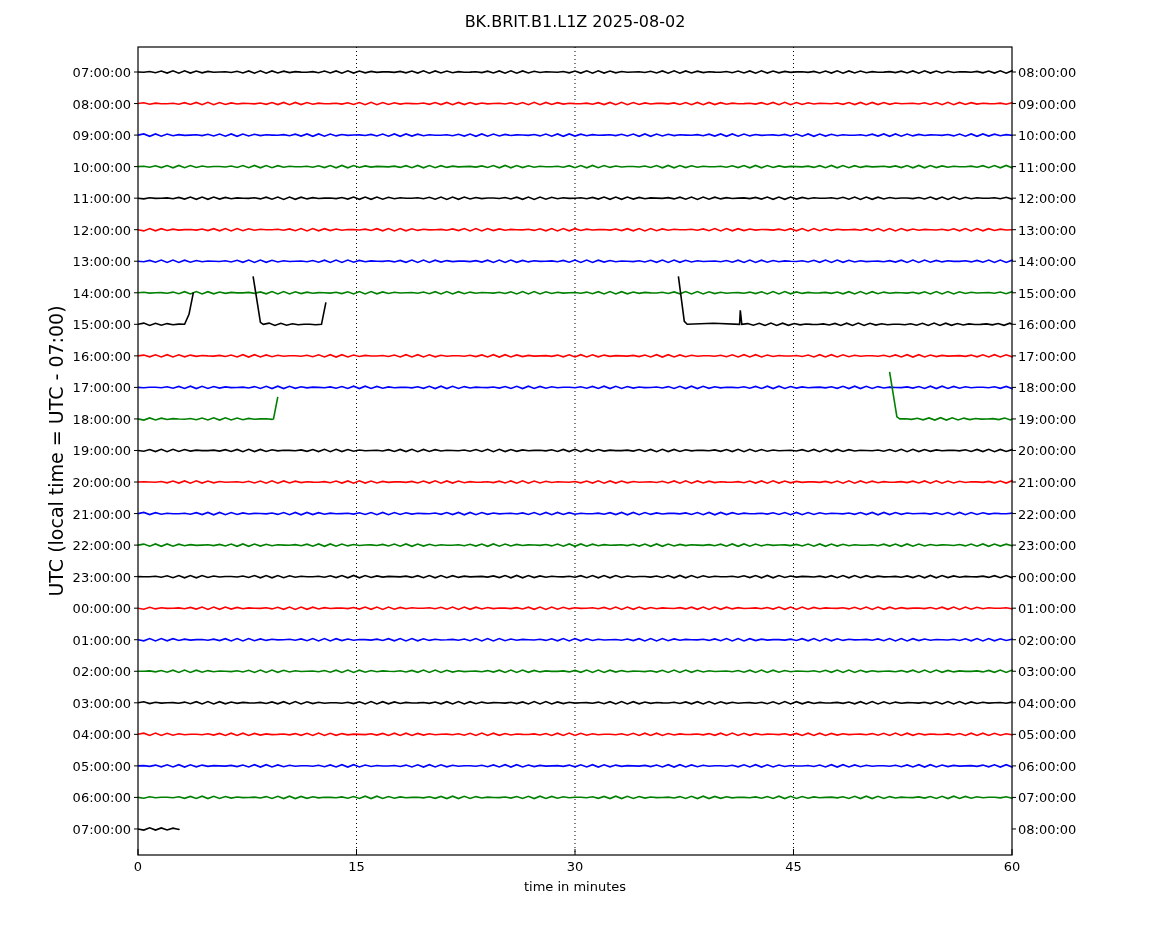 The image size is (1150, 950). What do you see at coordinates (1047, 419) in the screenshot?
I see `local-hour-label: 19:00:00` at bounding box center [1047, 419].